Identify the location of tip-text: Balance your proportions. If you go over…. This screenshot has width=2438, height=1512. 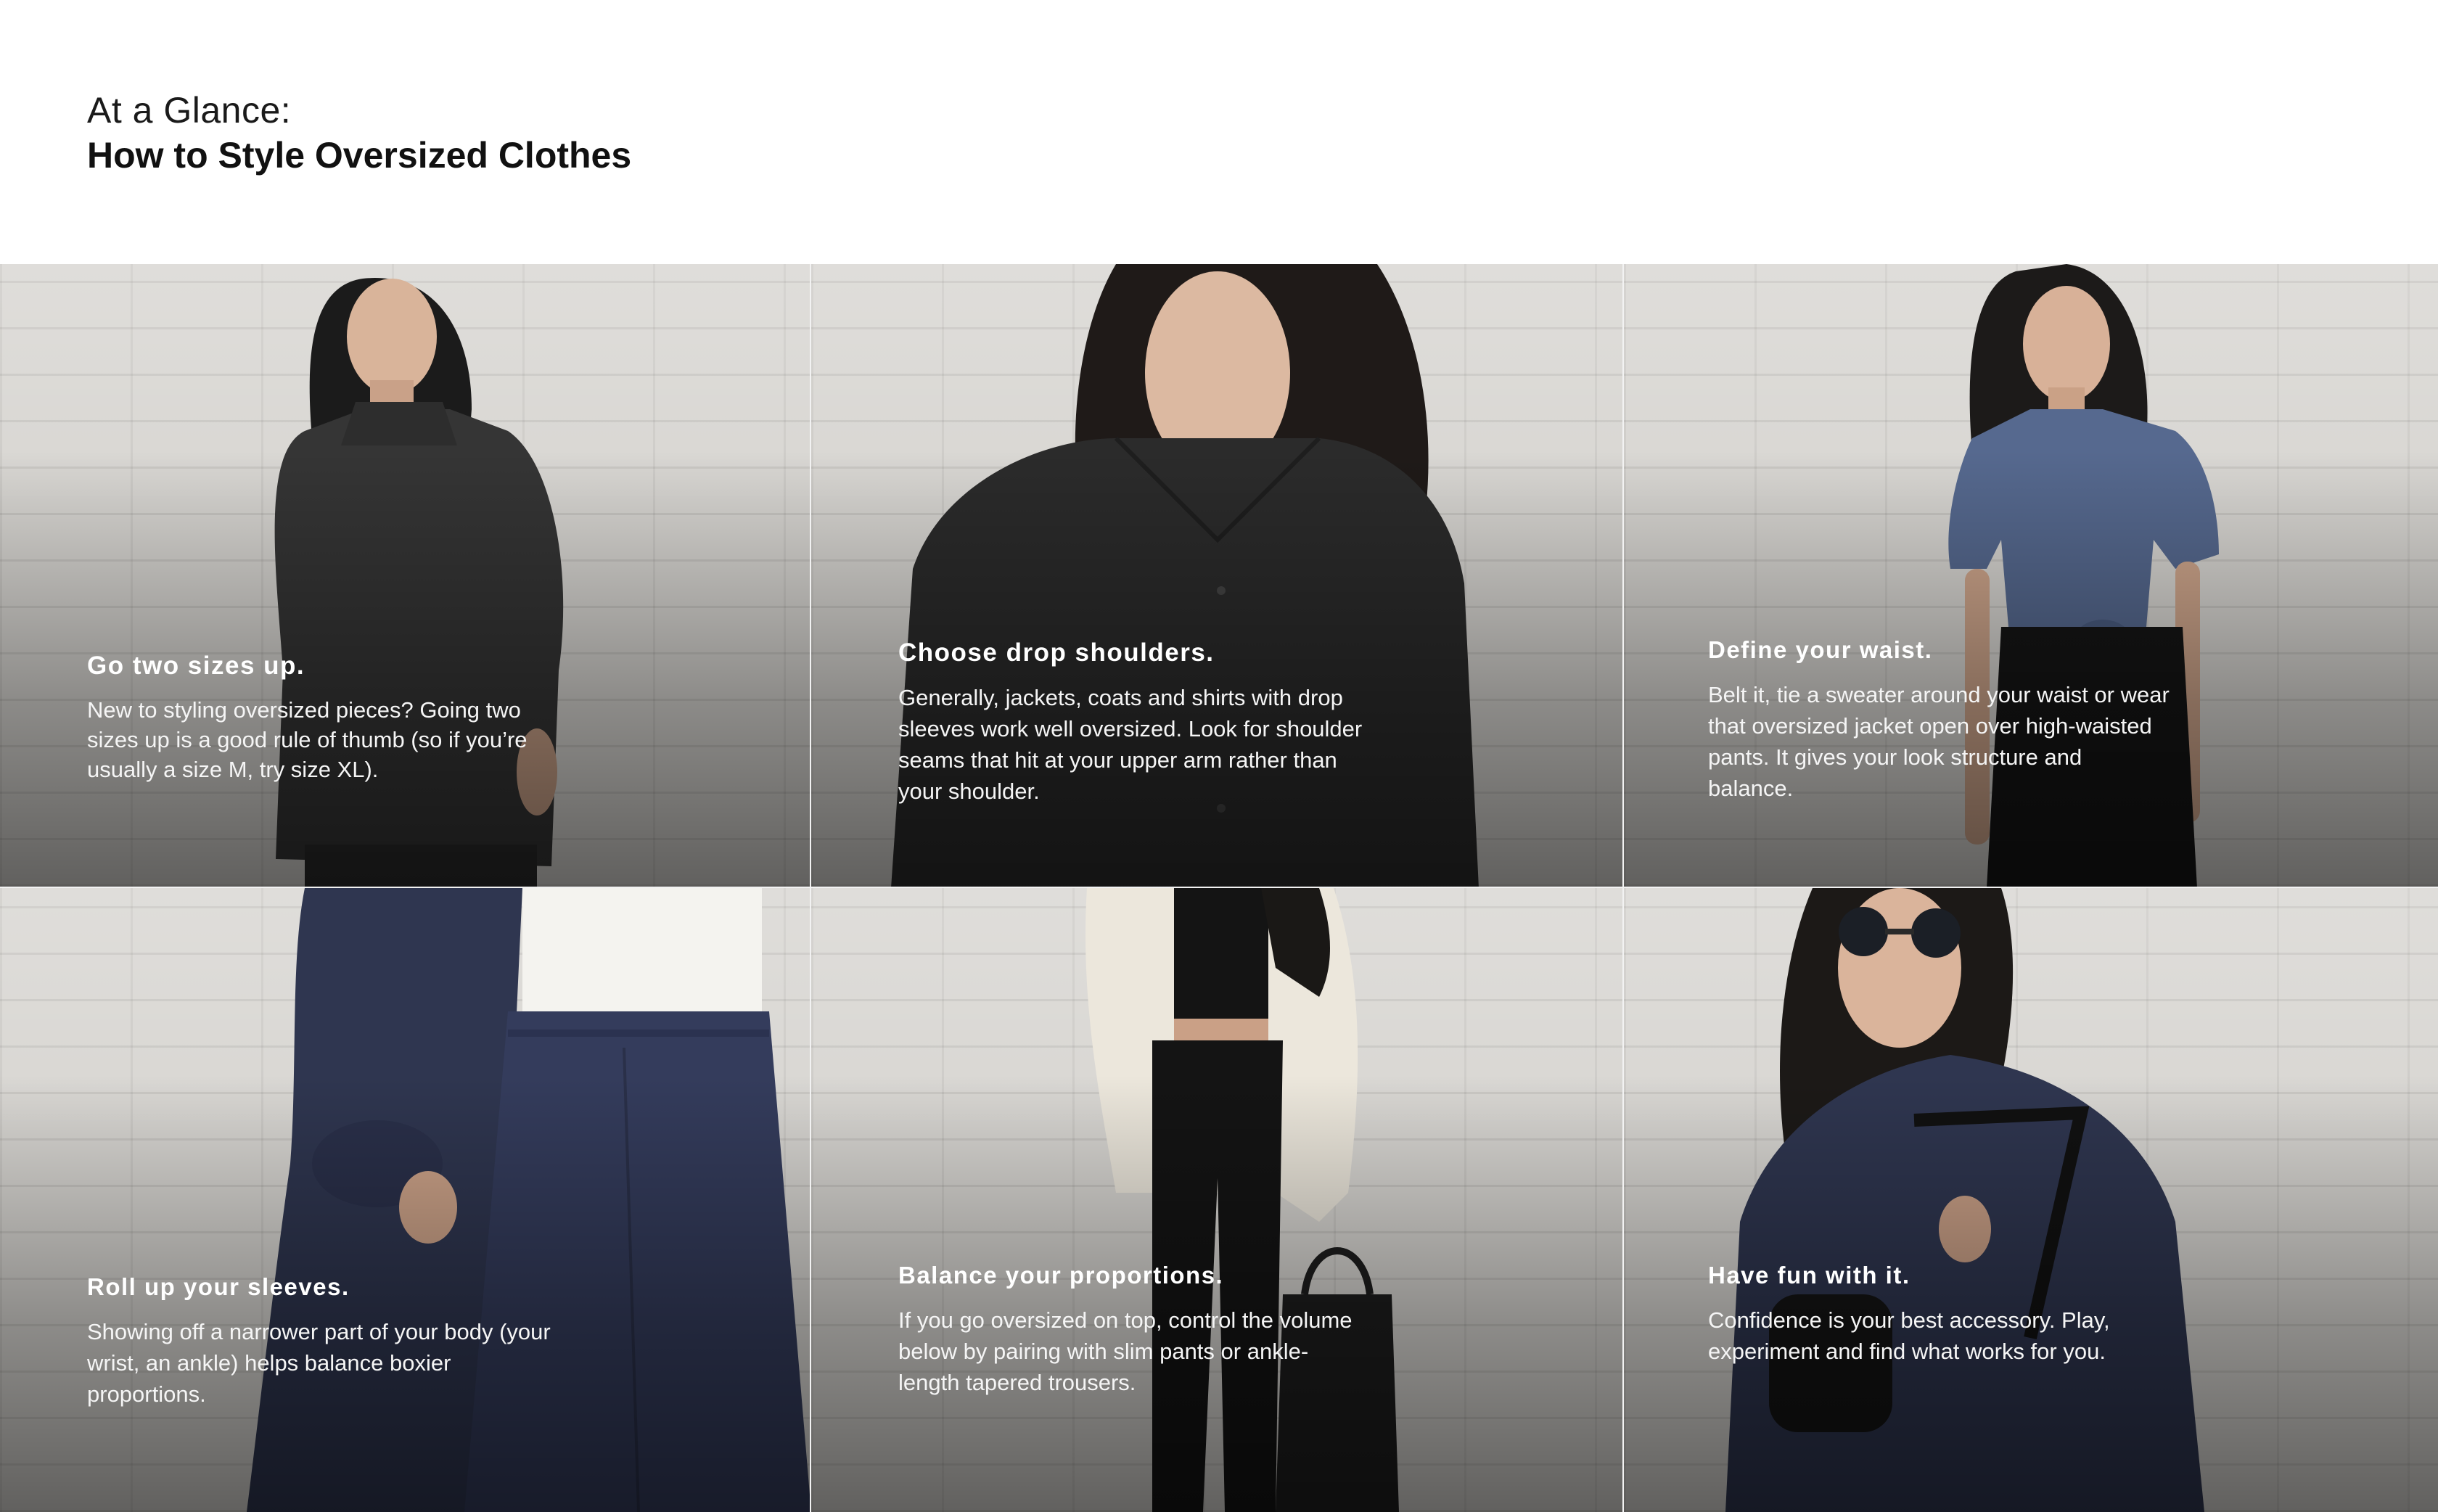
(1130, 1329).